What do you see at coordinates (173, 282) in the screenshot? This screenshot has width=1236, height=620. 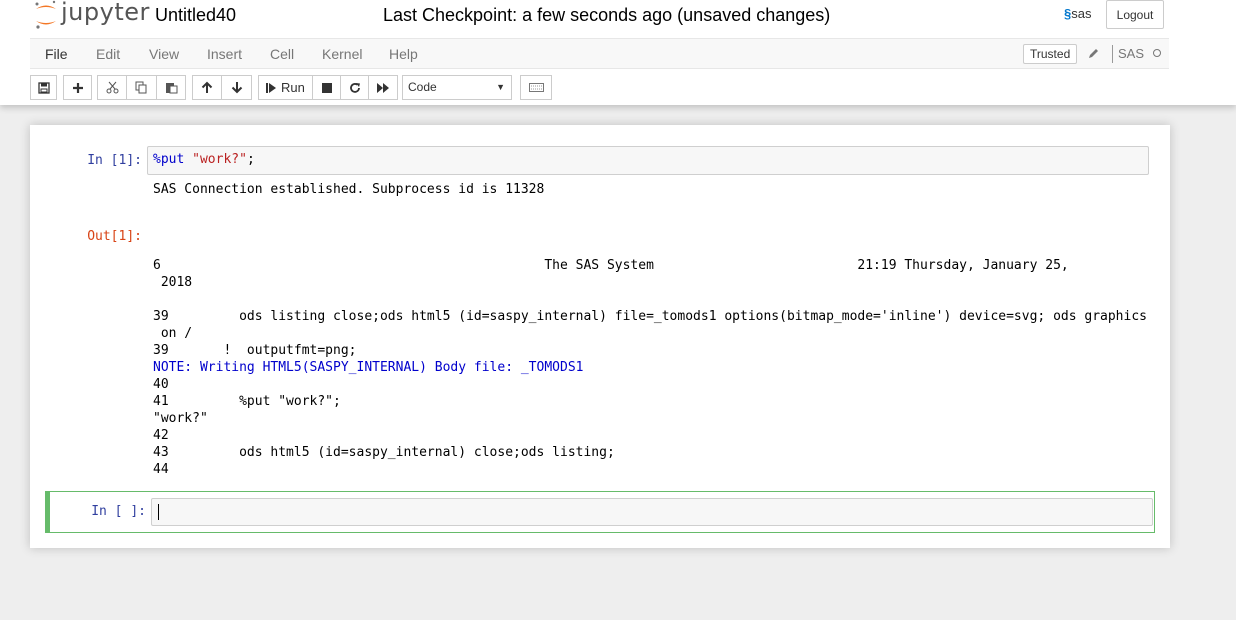 I see `log-line: 2018` at bounding box center [173, 282].